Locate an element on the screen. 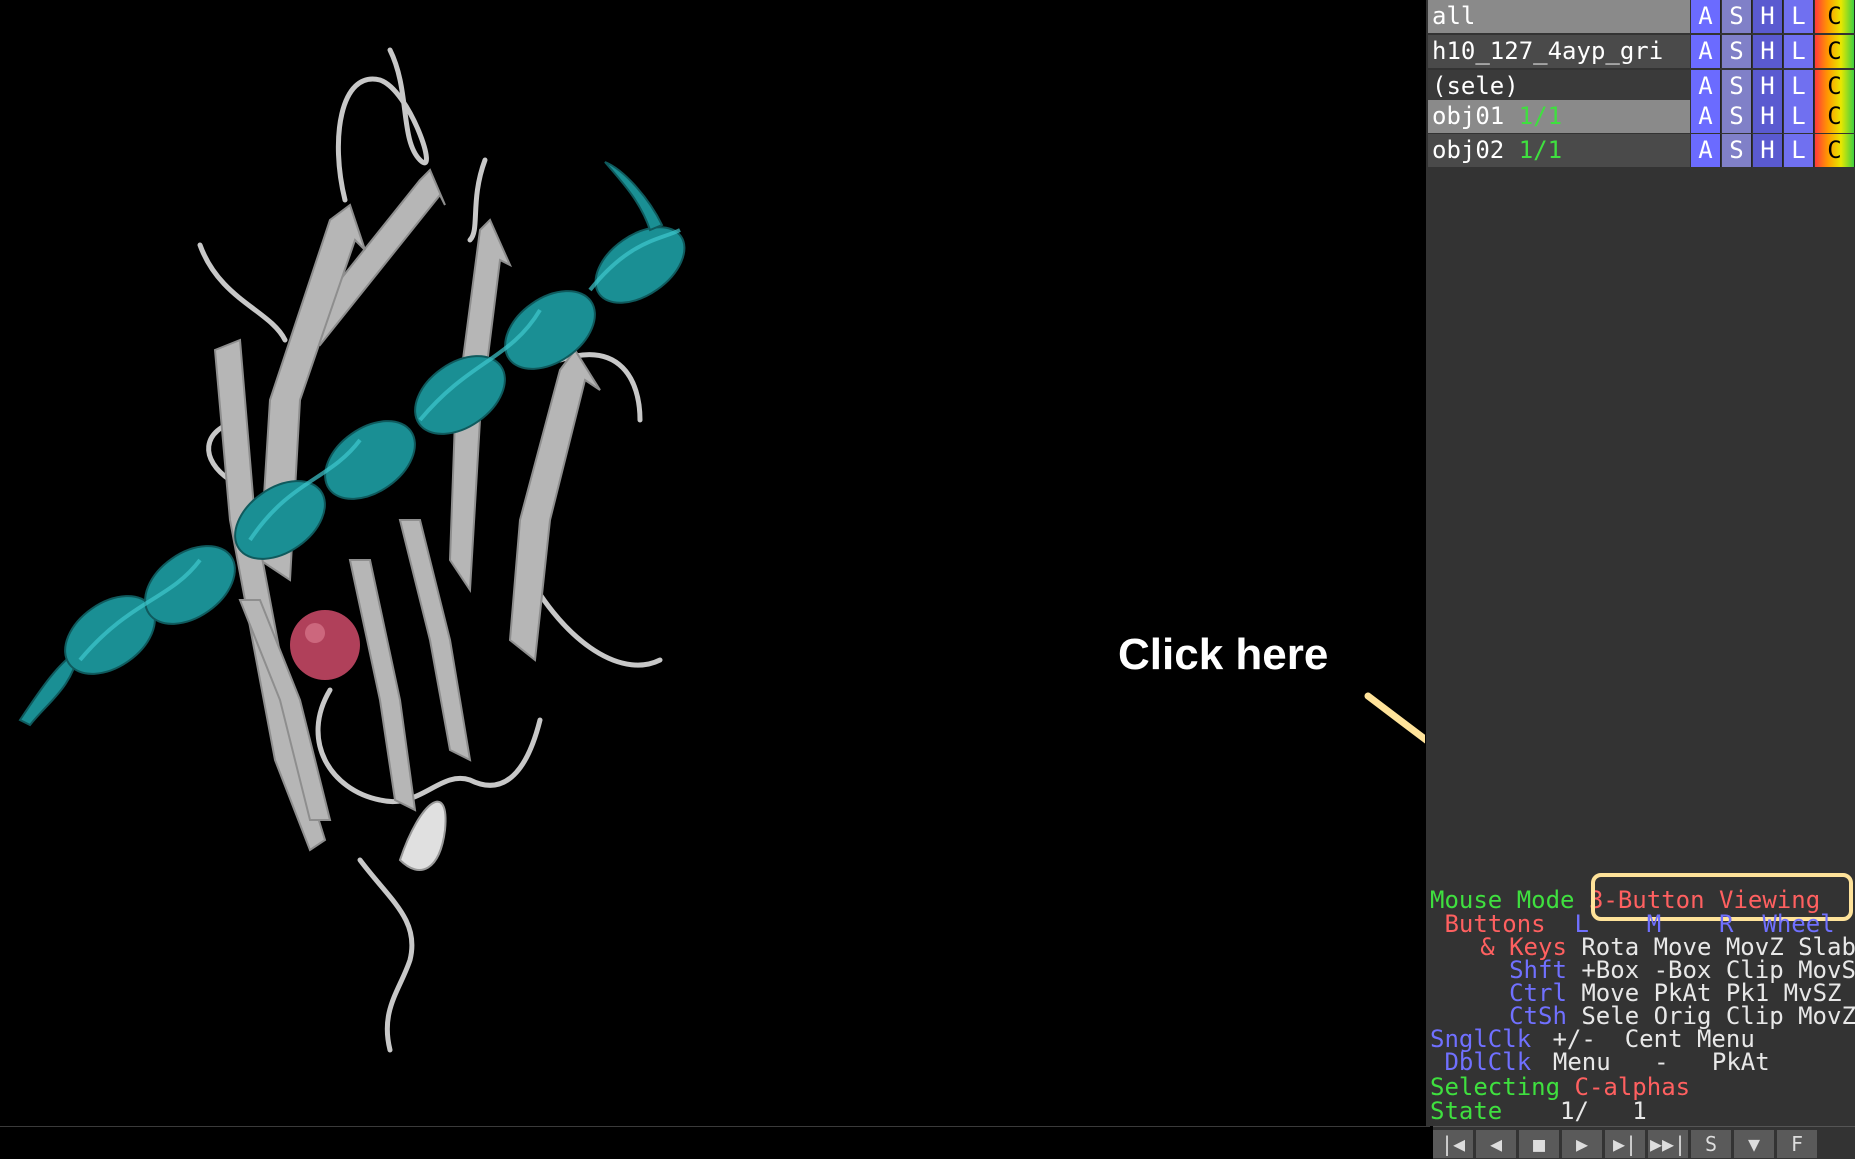 This screenshot has height=1159, width=1855. object-row-obj02: obj02 1/1 A S H L C is located at coordinates (1641, 150).